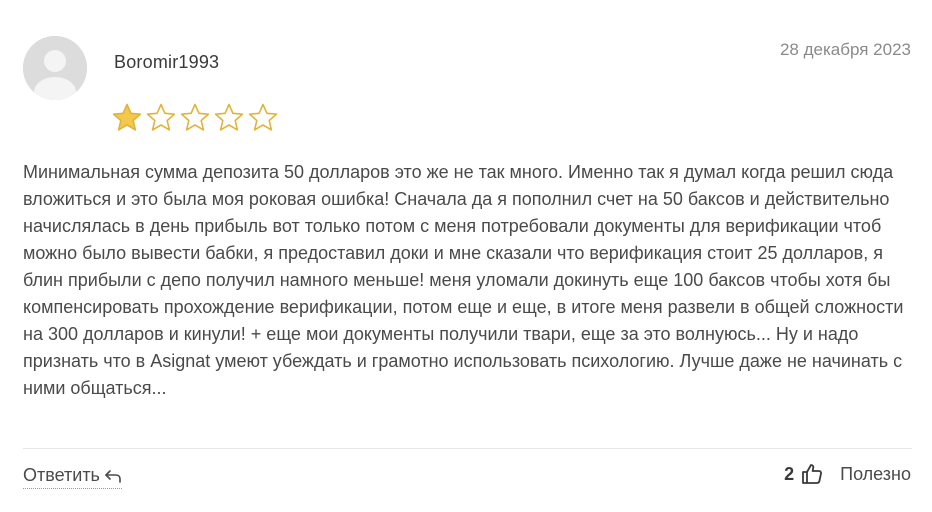 Image resolution: width=932 pixels, height=512 pixels. What do you see at coordinates (61, 475) in the screenshot?
I see `reply-label: Ответить` at bounding box center [61, 475].